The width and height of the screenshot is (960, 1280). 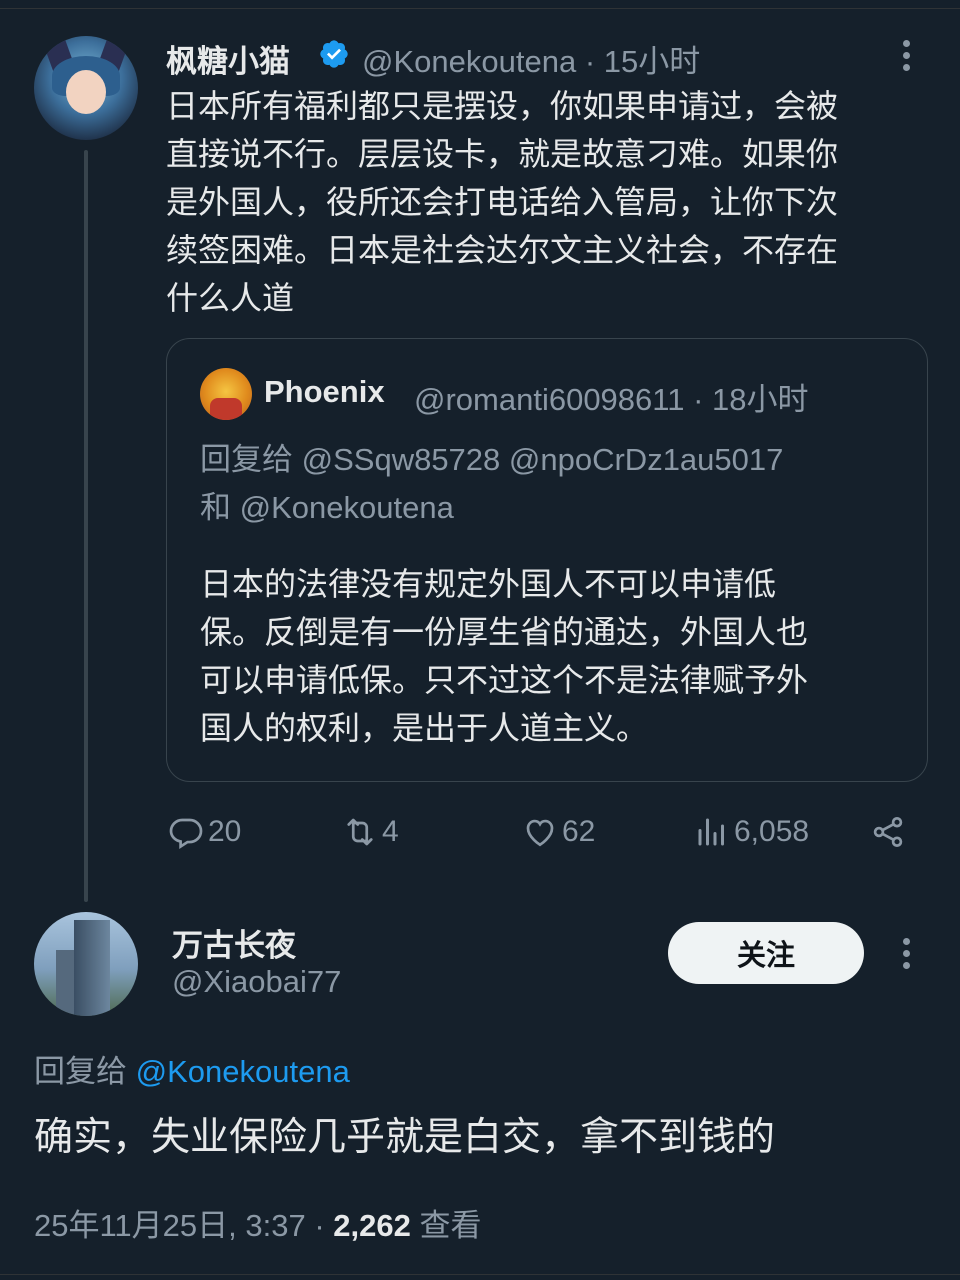 I want to click on views-button: 6,058, so click(x=751, y=832).